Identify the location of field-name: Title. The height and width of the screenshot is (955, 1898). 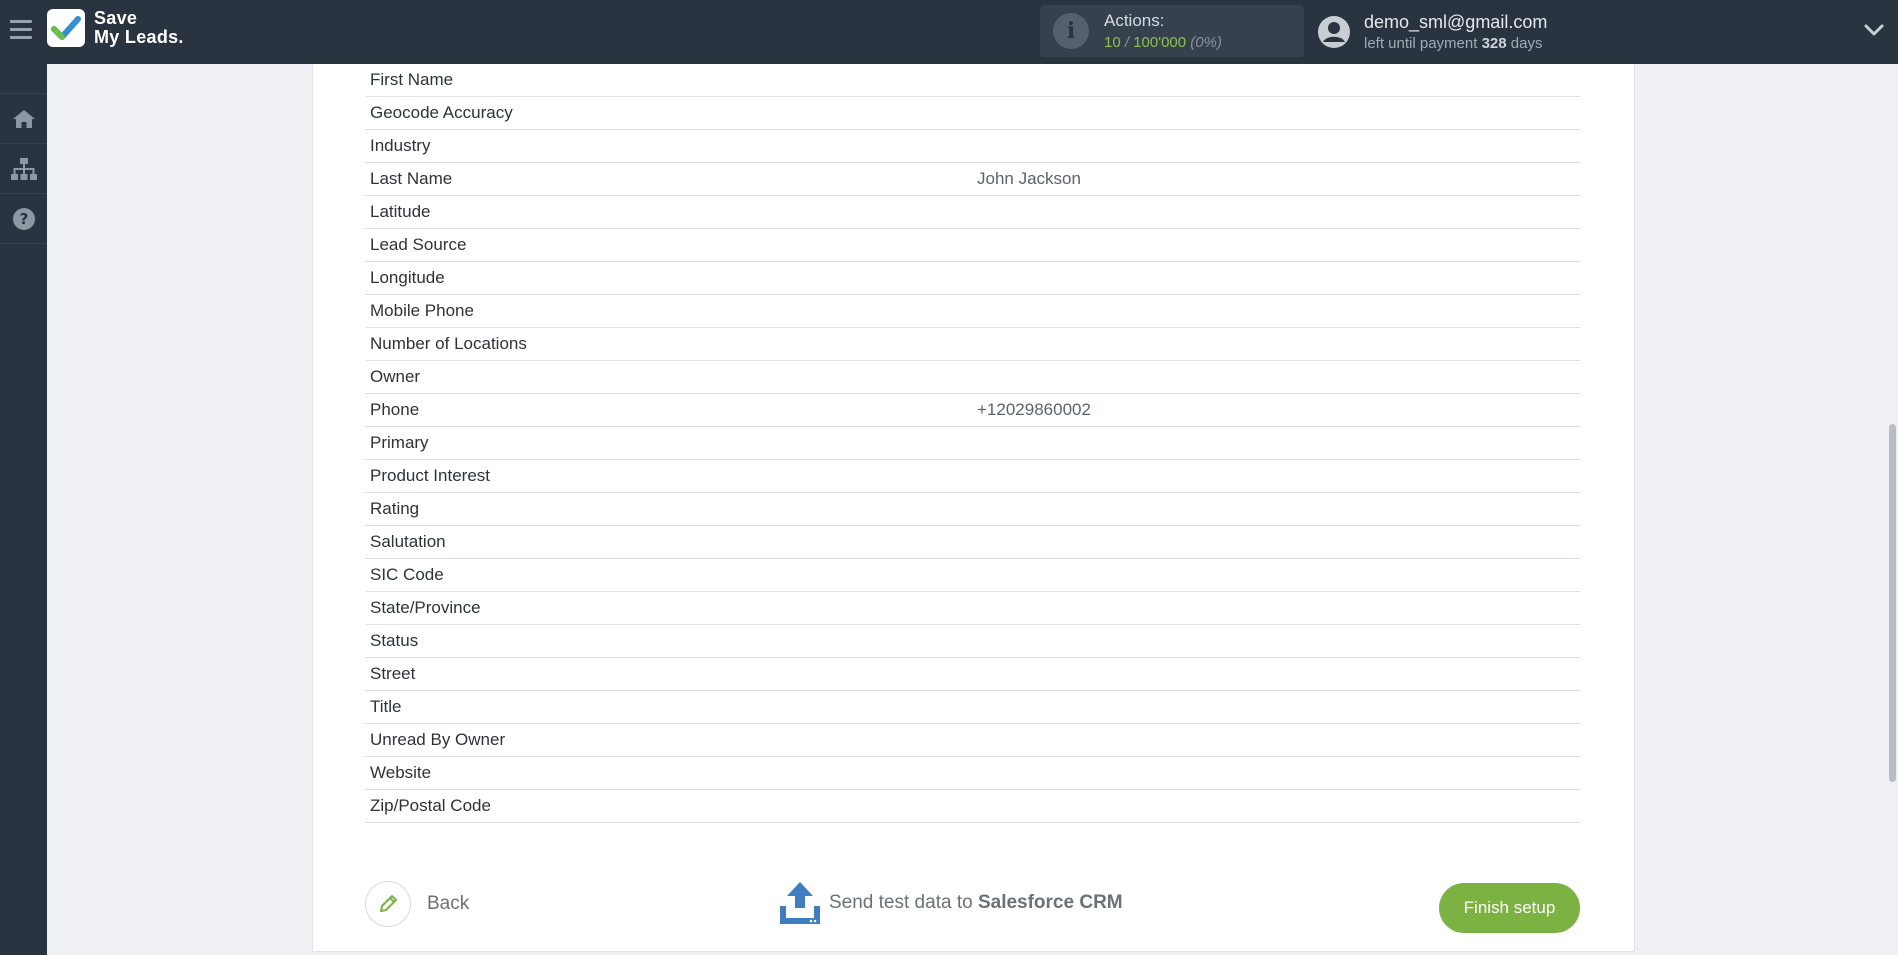
(386, 706).